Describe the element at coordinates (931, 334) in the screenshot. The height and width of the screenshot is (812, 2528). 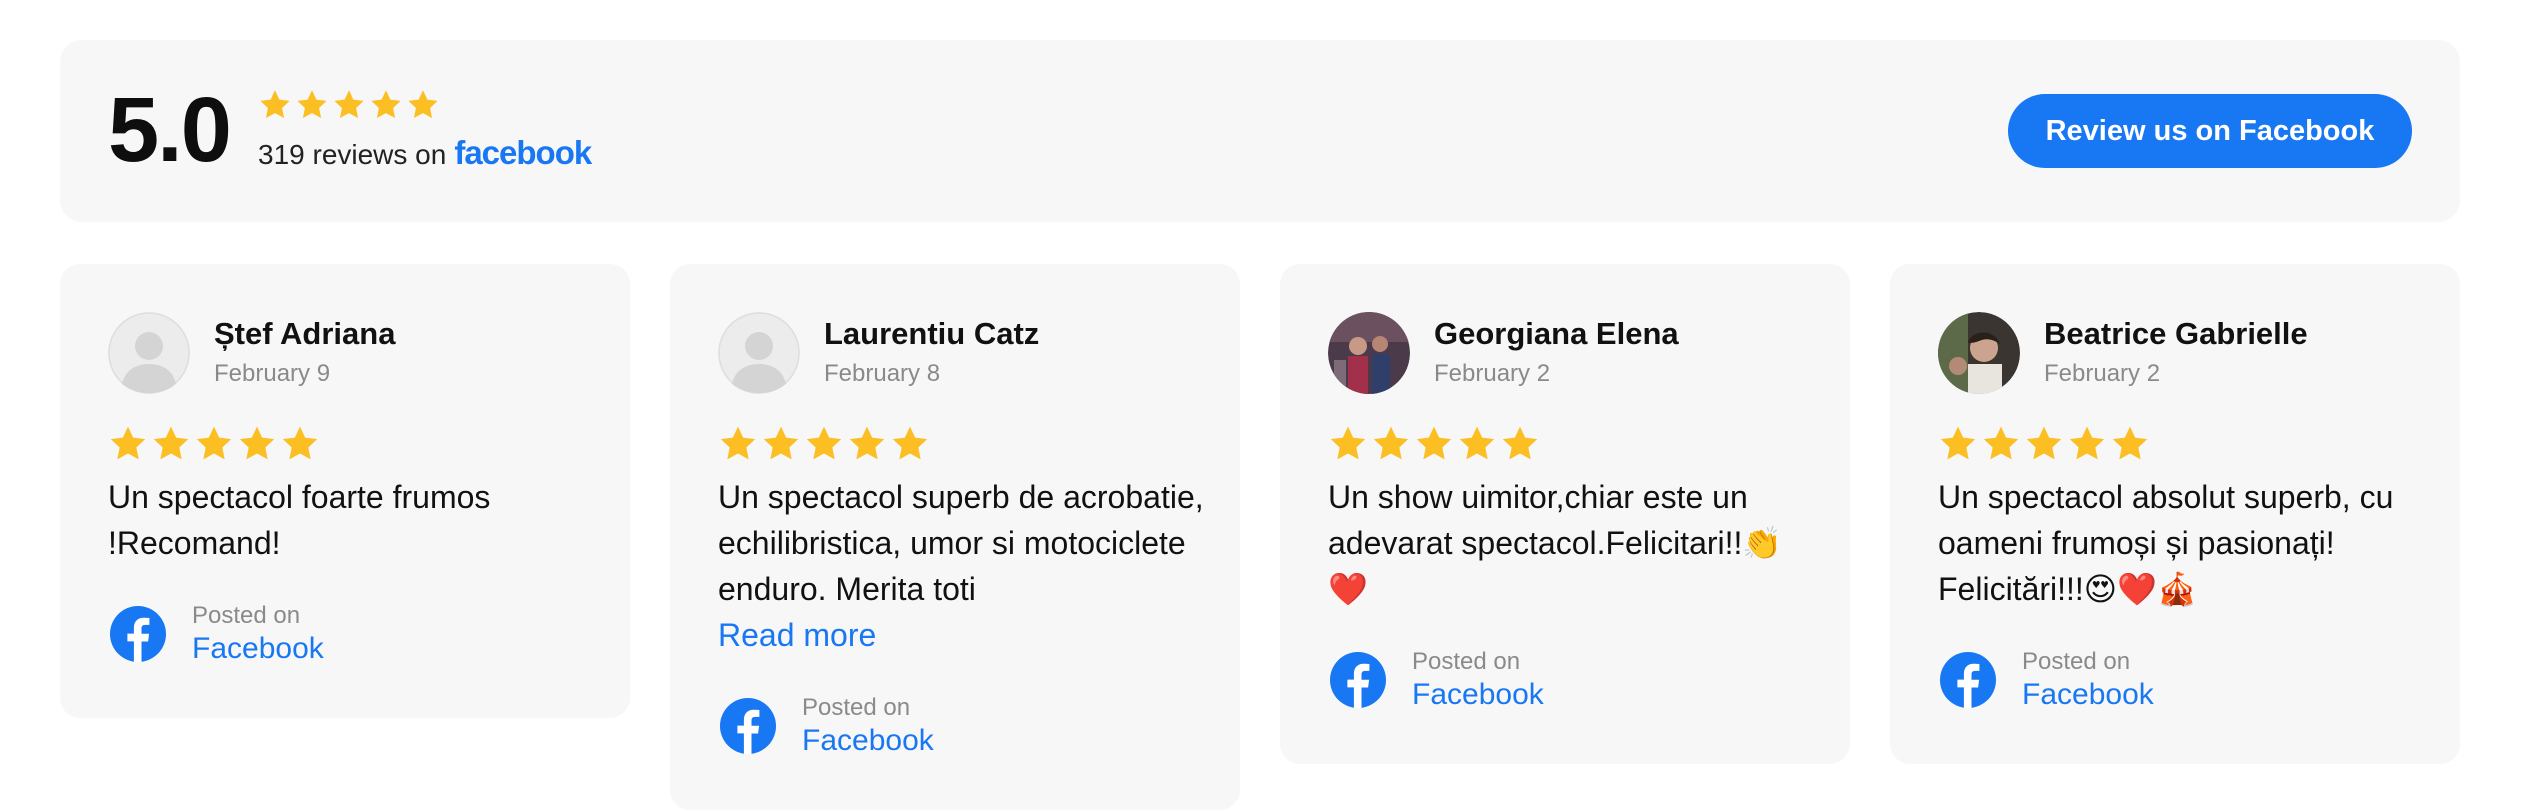
I see `reviewer-name: Laurentiu Catz` at that location.